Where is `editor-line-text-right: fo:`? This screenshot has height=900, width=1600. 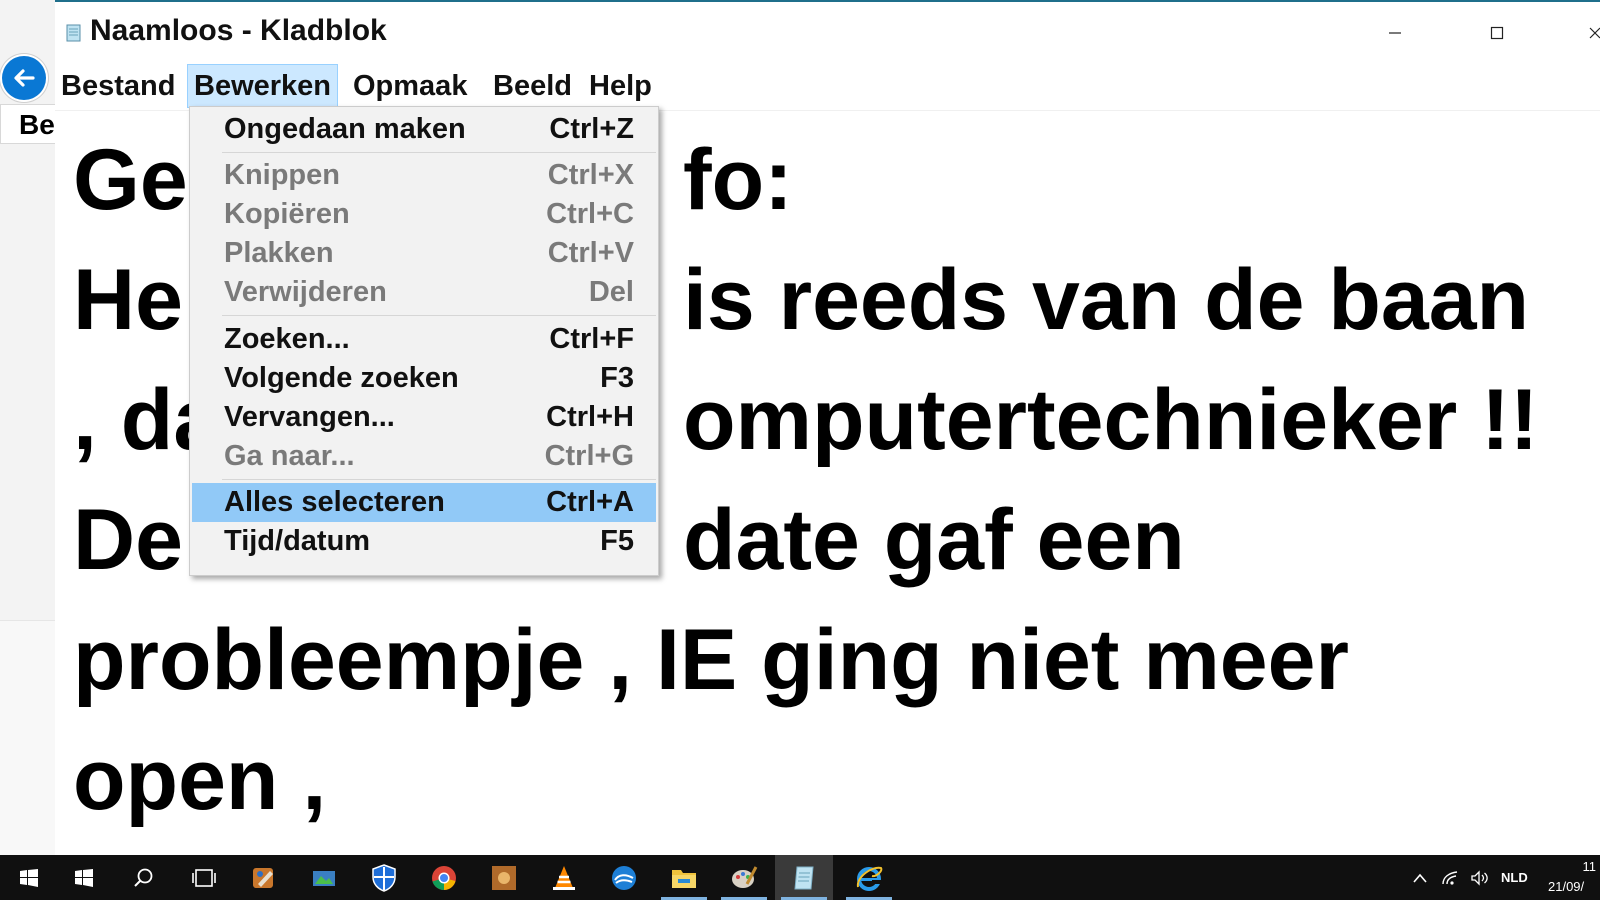
editor-line-text-right: fo: is located at coordinates (738, 180).